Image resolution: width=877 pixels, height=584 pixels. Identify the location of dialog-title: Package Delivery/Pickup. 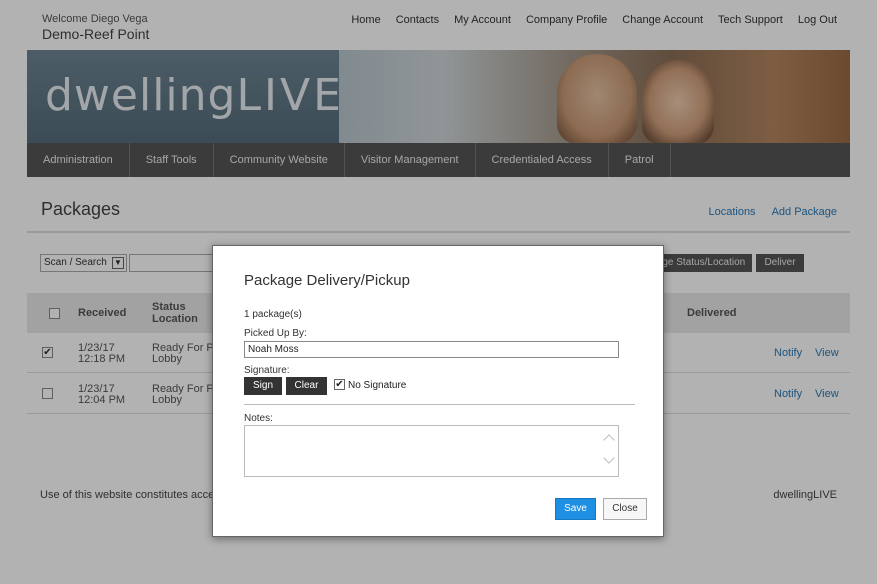
(327, 280).